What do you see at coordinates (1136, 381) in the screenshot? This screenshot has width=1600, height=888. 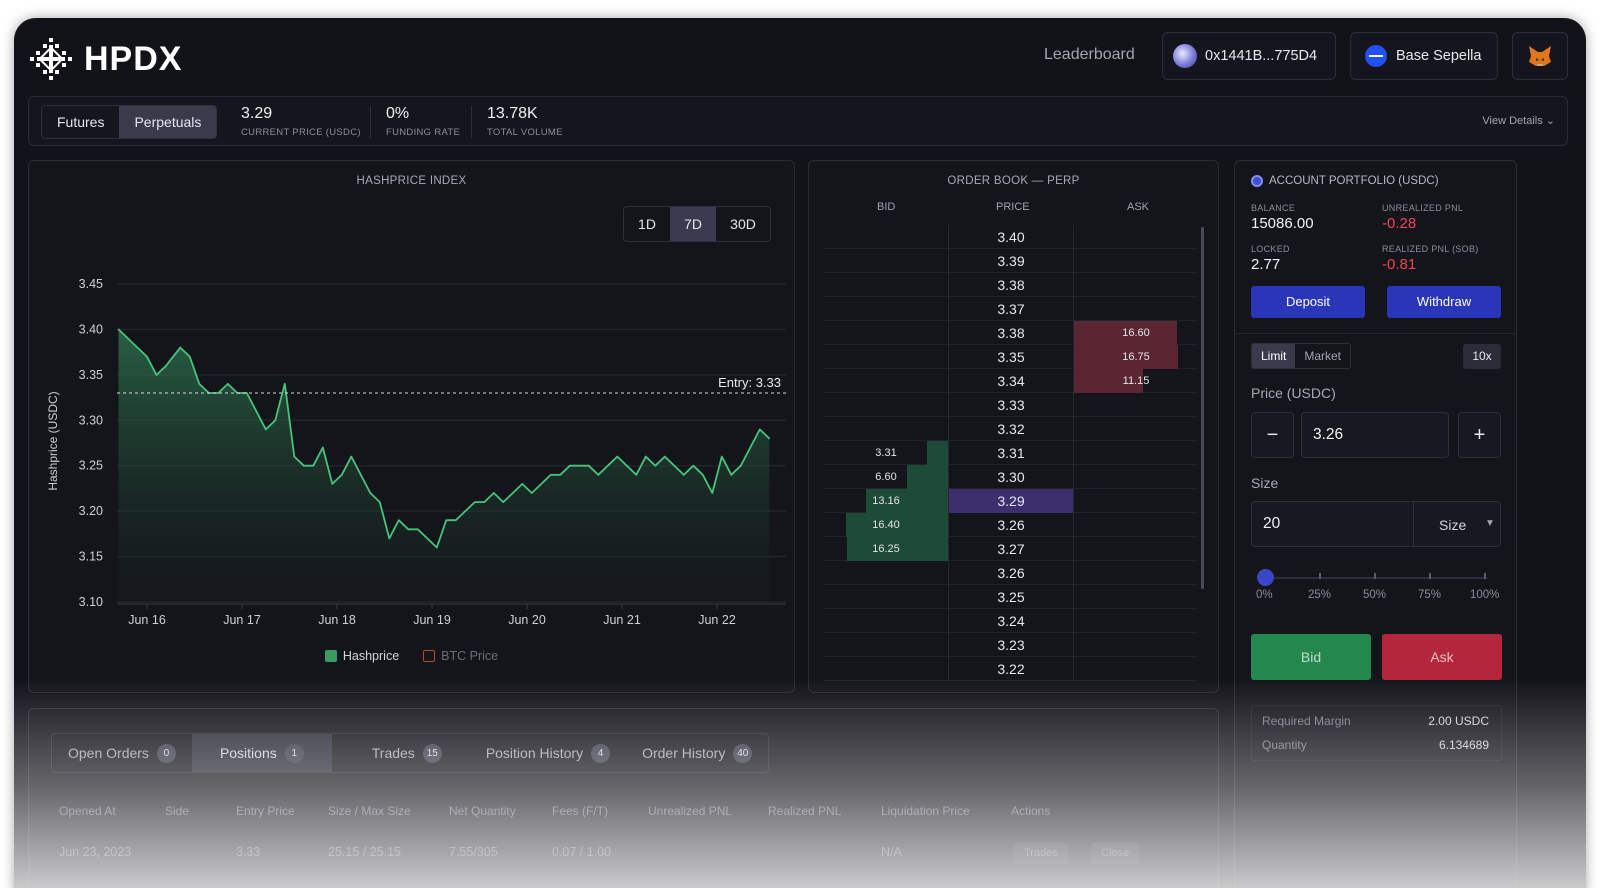 I see `ask-size-cell: 11.15` at bounding box center [1136, 381].